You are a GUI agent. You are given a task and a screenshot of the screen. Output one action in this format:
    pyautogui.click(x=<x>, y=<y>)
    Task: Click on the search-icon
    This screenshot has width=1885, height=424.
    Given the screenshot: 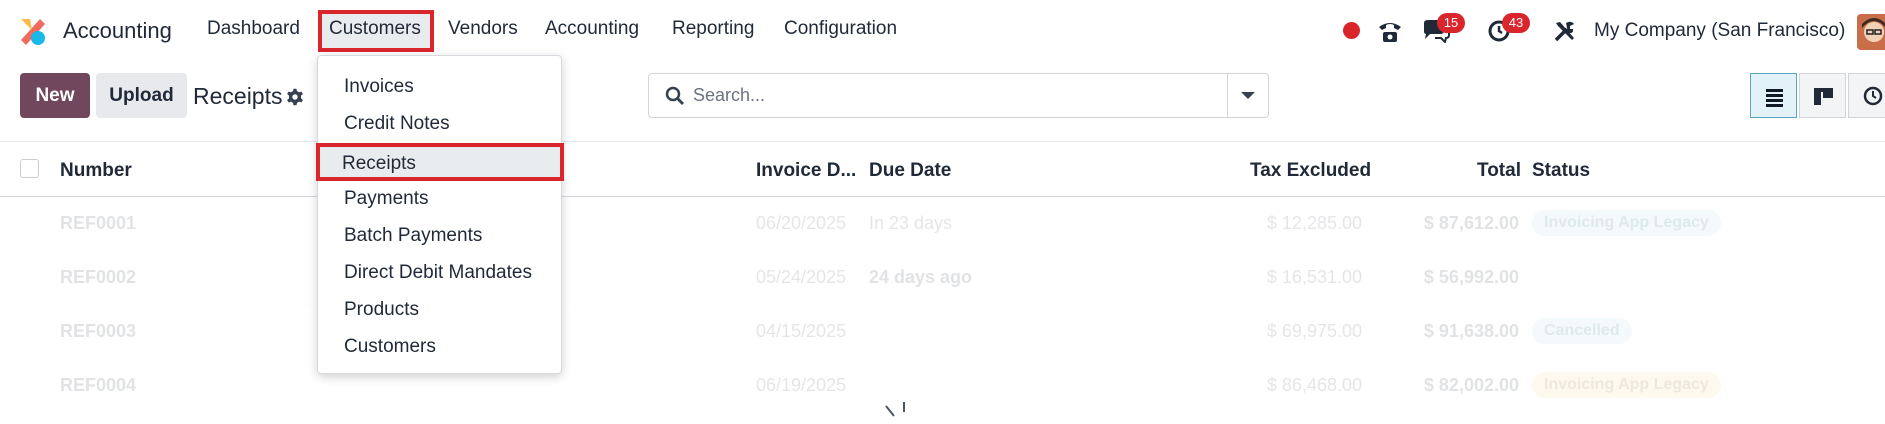 What is the action you would take?
    pyautogui.click(x=674, y=95)
    